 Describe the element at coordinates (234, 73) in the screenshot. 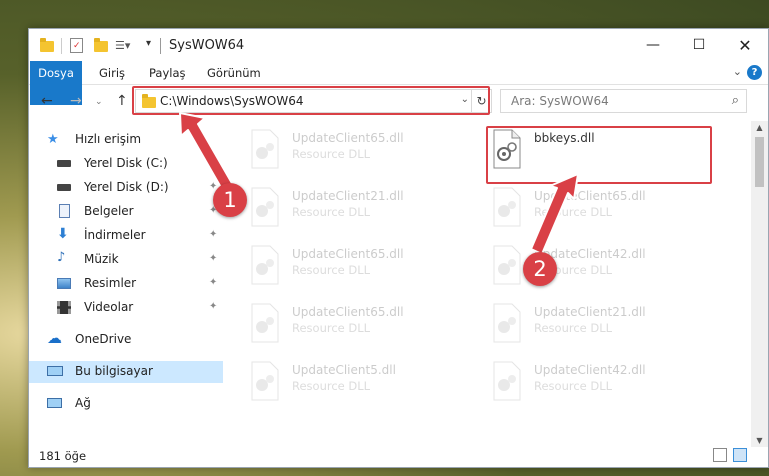

I see `tab-gorunum: Görünüm` at that location.